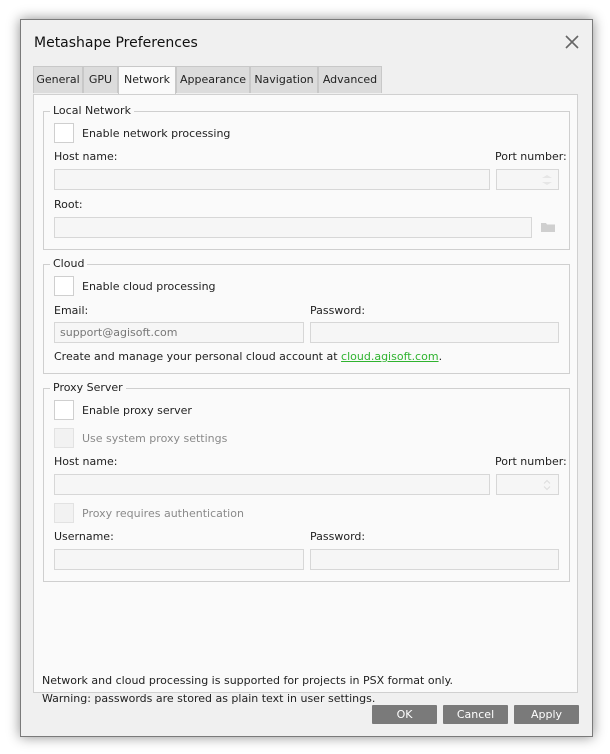 The width and height of the screenshot is (610, 754). Describe the element at coordinates (179, 332) in the screenshot. I see `email-input: support@agisoft.com` at that location.